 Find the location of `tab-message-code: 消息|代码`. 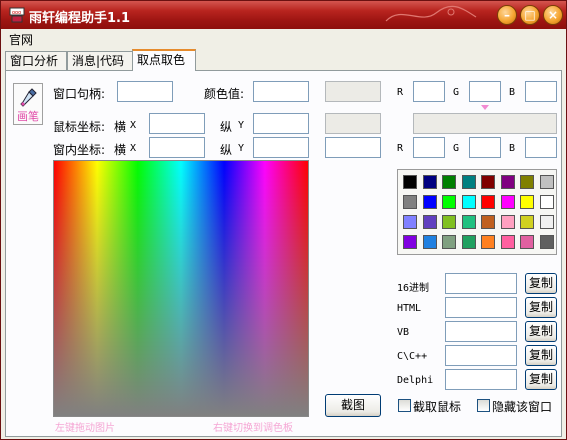

tab-message-code: 消息|代码 is located at coordinates (100, 61).